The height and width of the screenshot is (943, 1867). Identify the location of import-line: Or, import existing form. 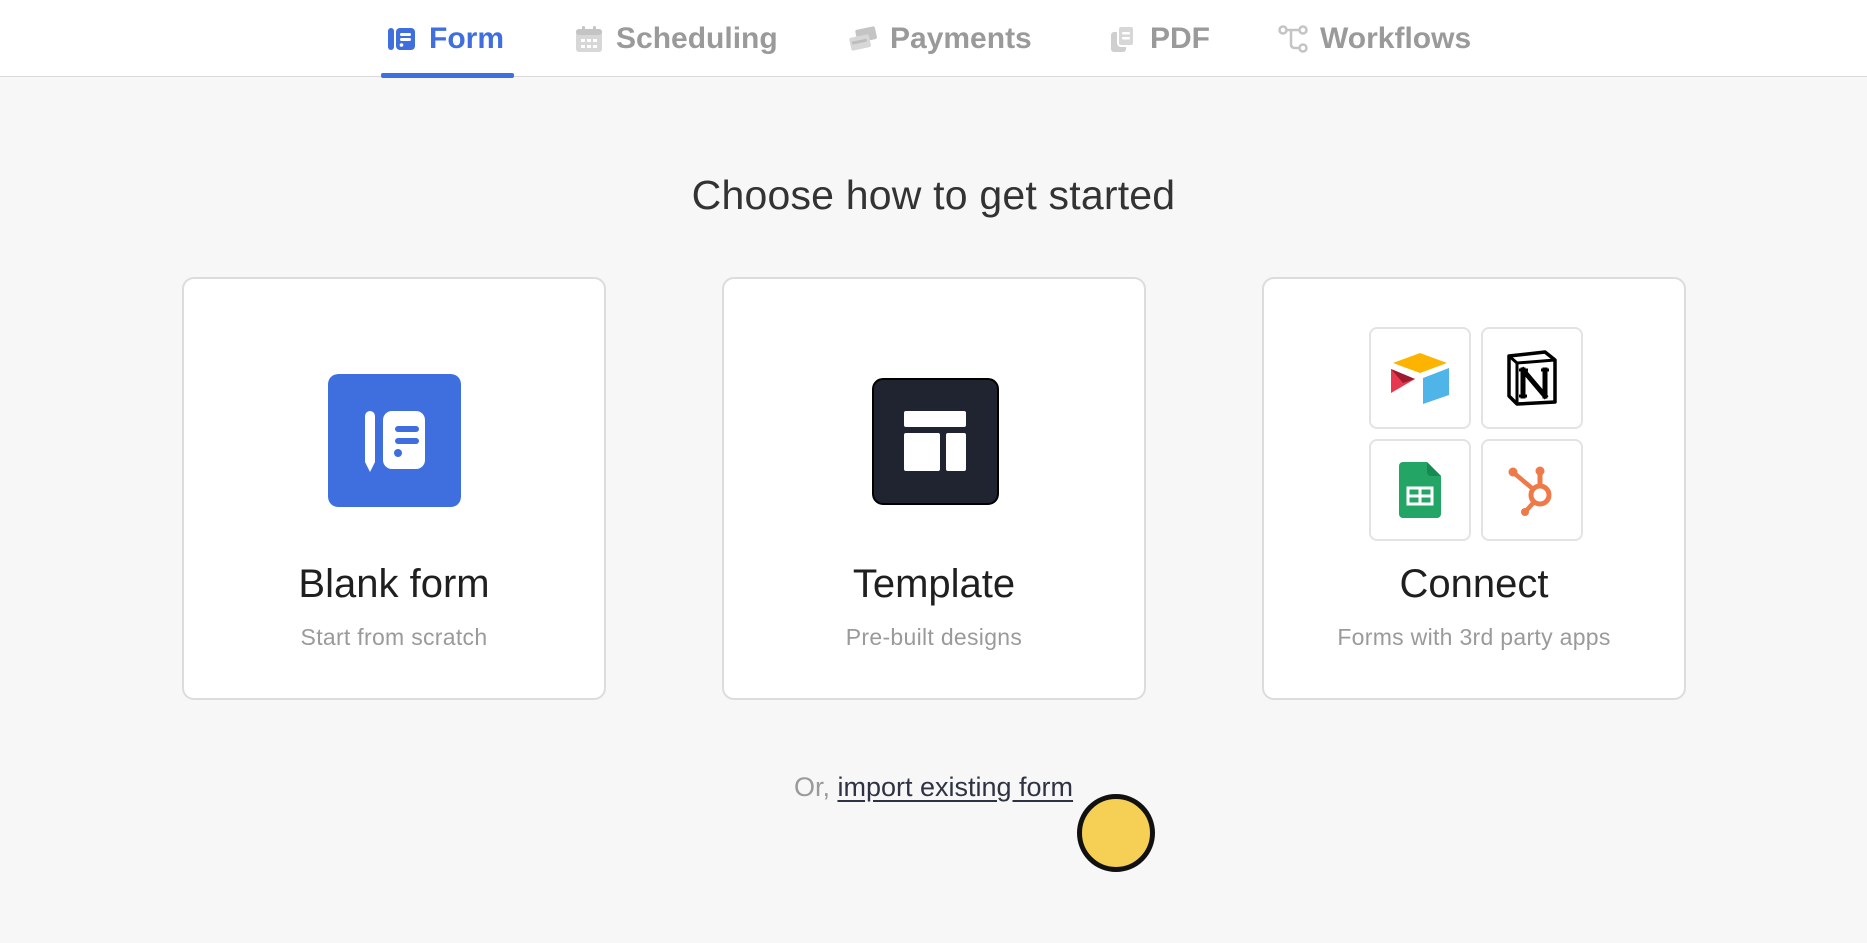
(933, 787).